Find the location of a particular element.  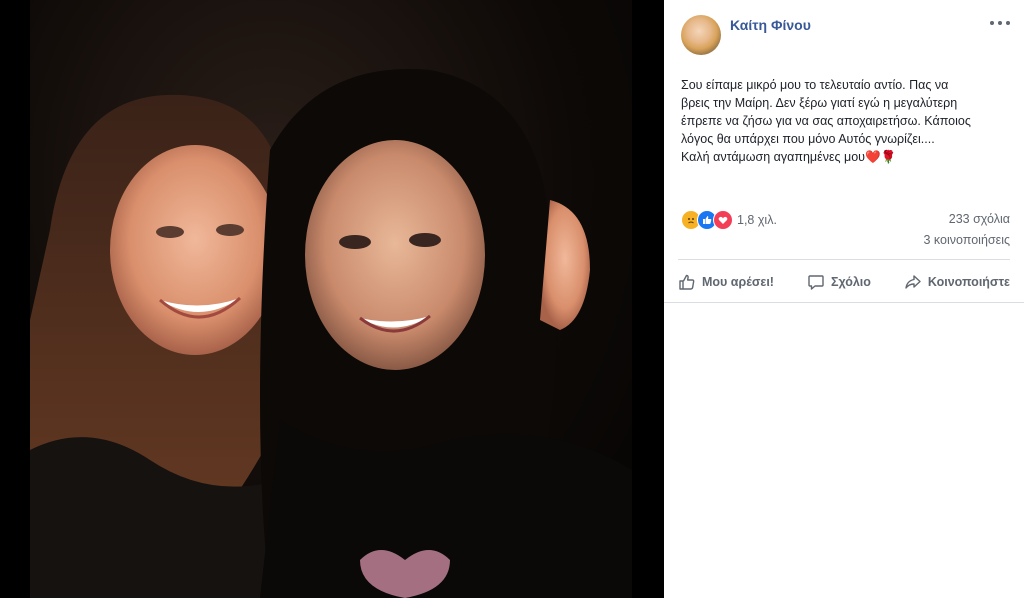

like-button: Μου αρέσει! is located at coordinates (726, 282).